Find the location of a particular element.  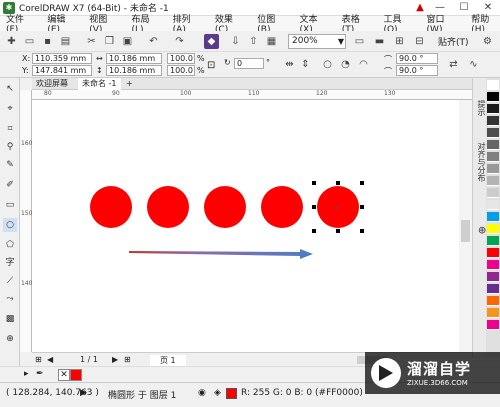

shape-tool-icon: ⌖ is located at coordinates (10, 109).